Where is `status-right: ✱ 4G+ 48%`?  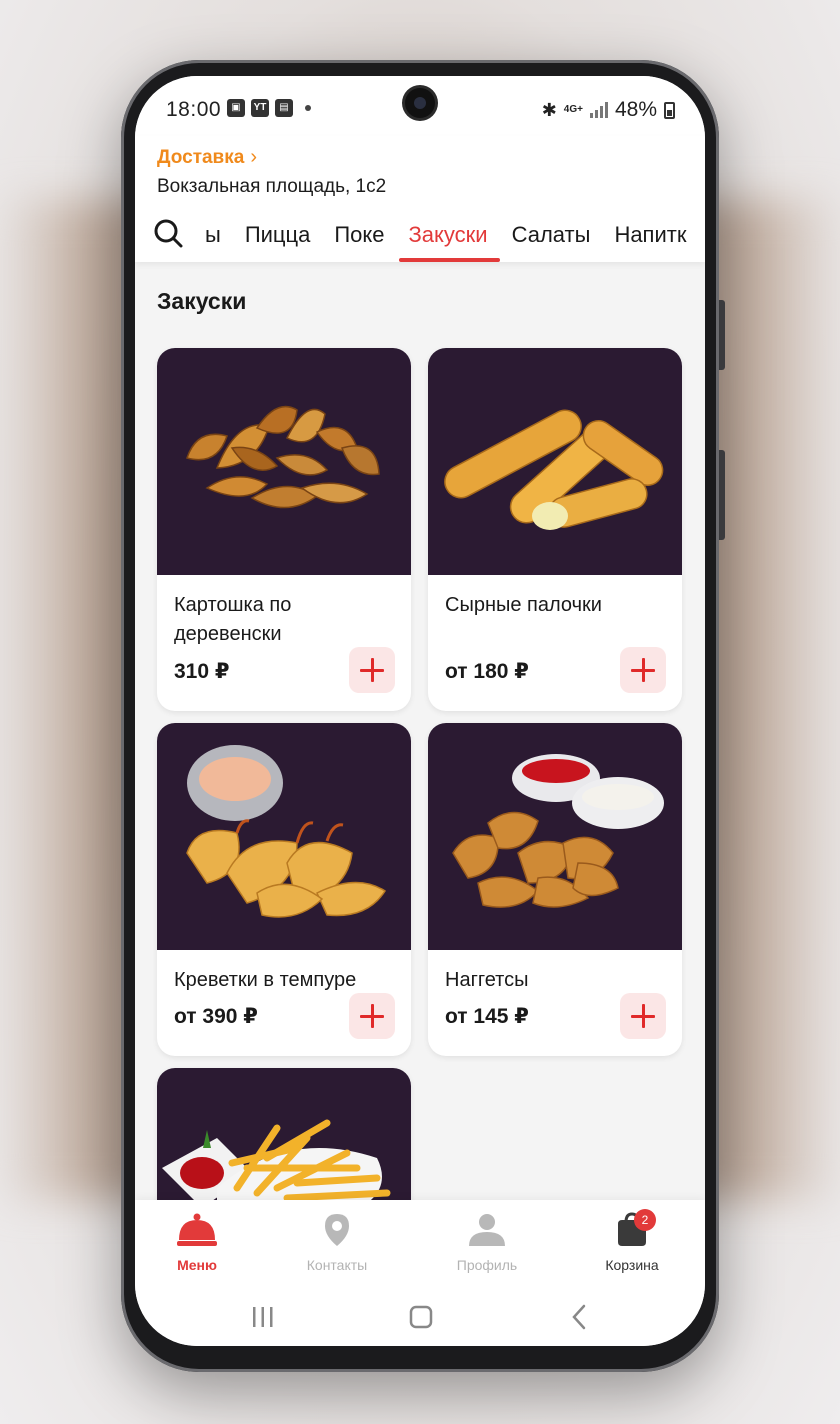
status-right: ✱ 4G+ 48% is located at coordinates (608, 110).